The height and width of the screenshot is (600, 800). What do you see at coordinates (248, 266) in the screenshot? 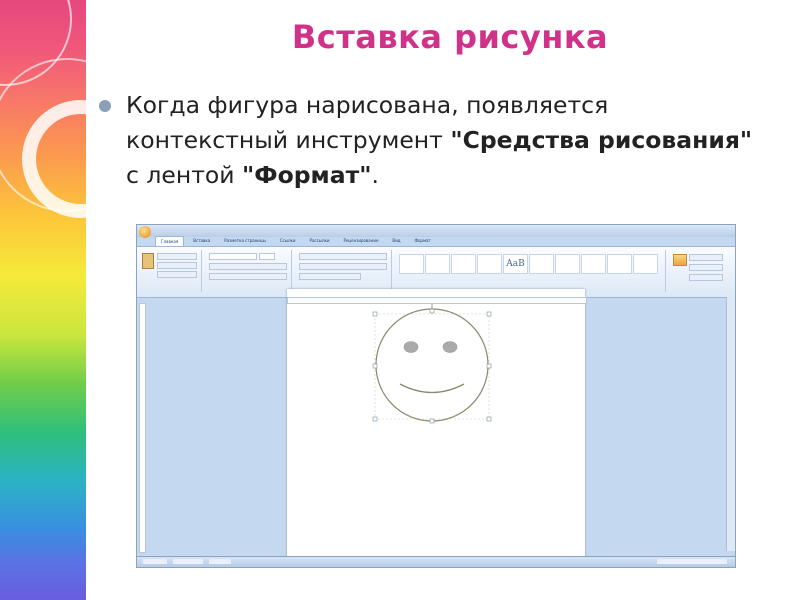
I see `font-format-buttons` at bounding box center [248, 266].